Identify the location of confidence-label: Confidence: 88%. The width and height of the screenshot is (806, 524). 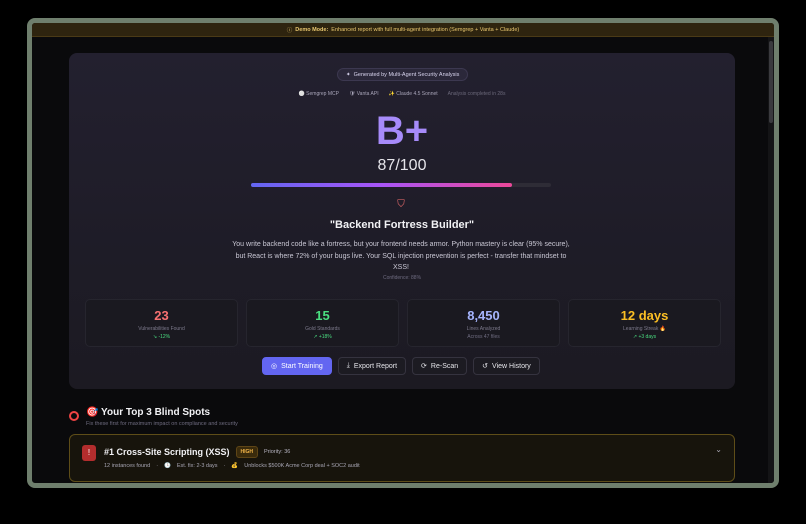
(402, 278).